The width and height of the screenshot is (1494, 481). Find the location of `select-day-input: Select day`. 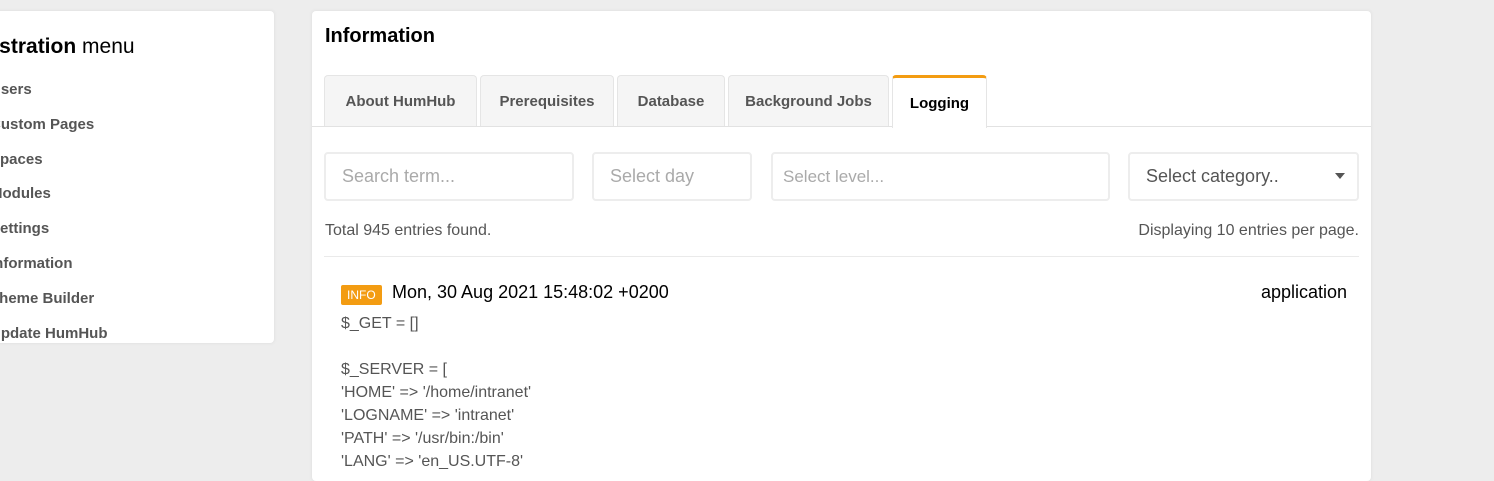

select-day-input: Select day is located at coordinates (672, 176).